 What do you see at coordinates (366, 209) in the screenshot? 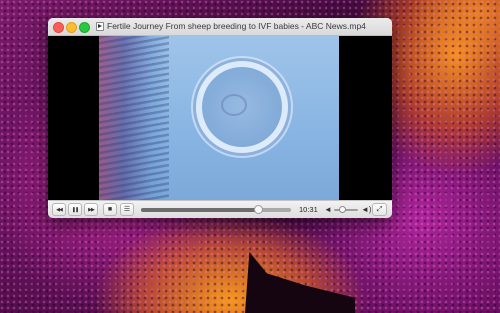
I see `volume-high-icon: ◄)` at bounding box center [366, 209].